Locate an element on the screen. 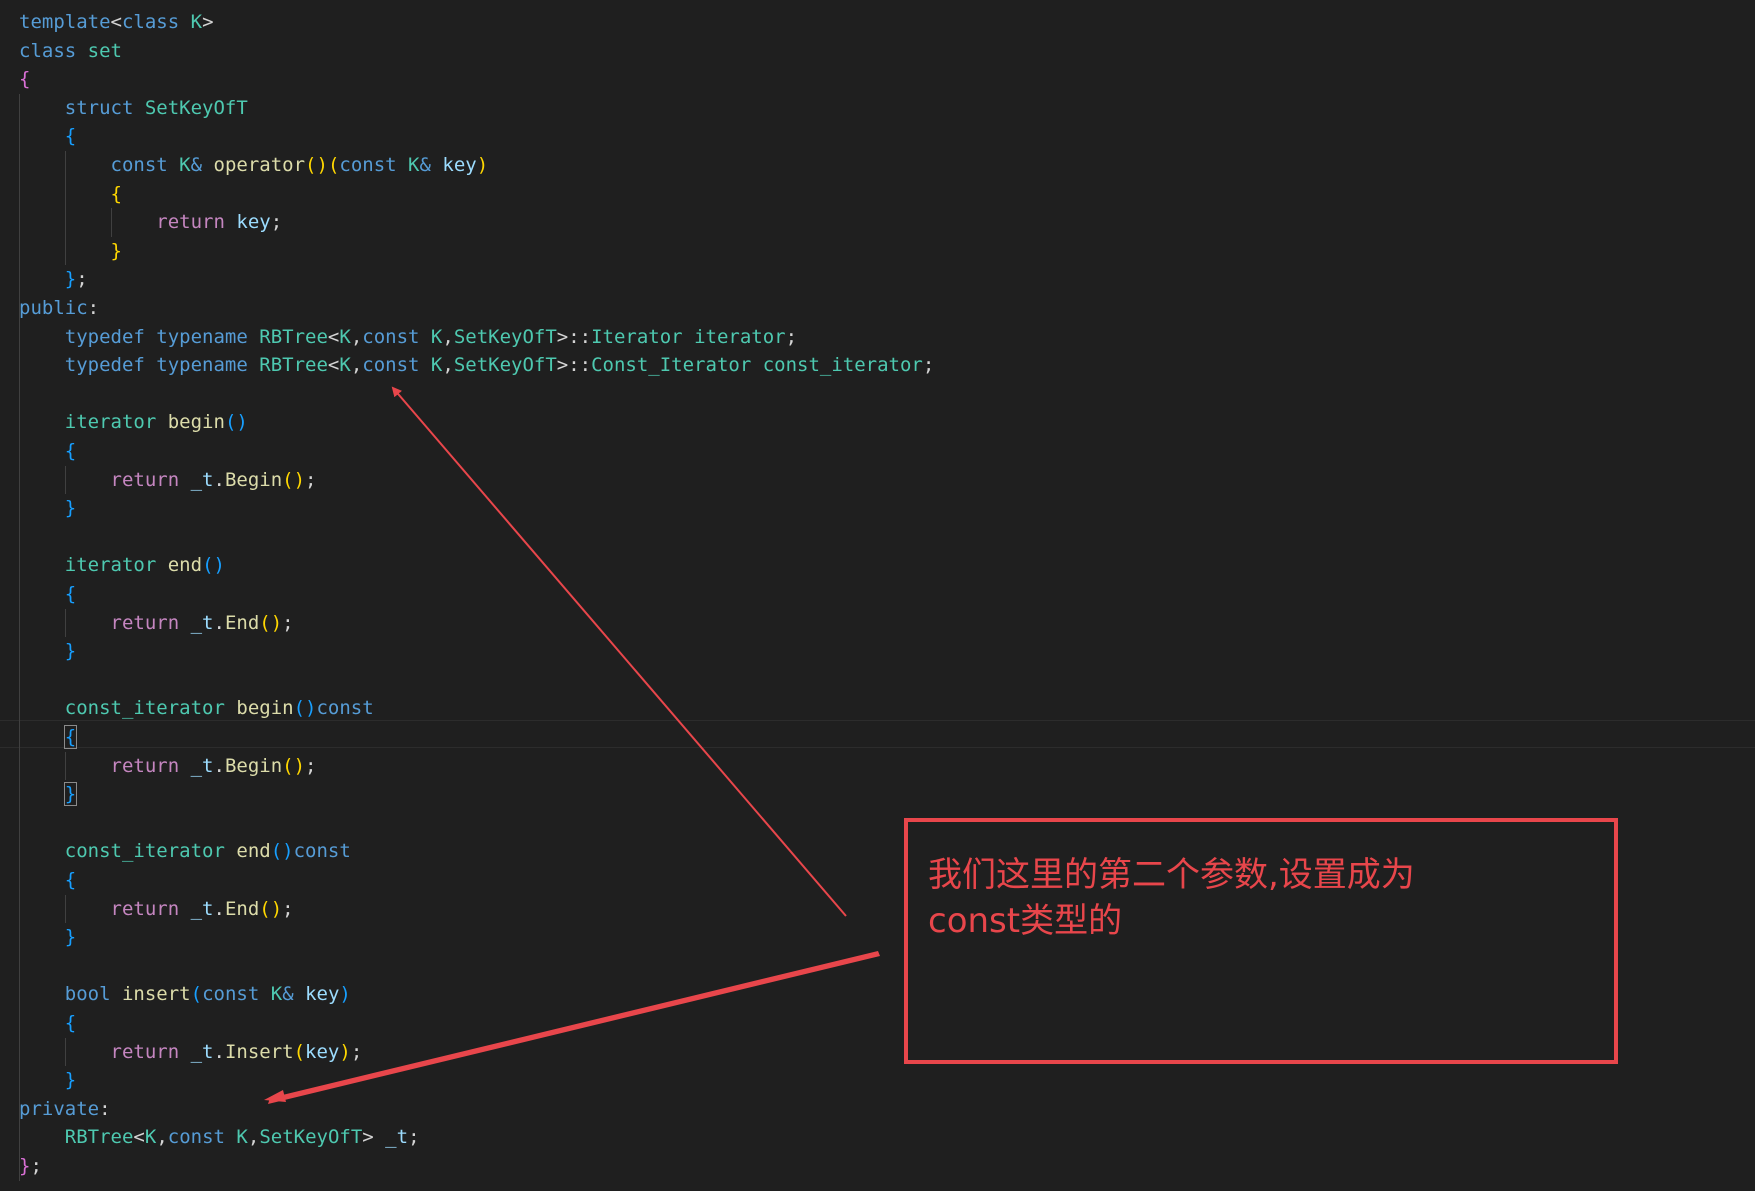 This screenshot has width=1755, height=1191. annotation-box: 我们这里的第二个参数,设置成为 const类型的 is located at coordinates (1261, 941).